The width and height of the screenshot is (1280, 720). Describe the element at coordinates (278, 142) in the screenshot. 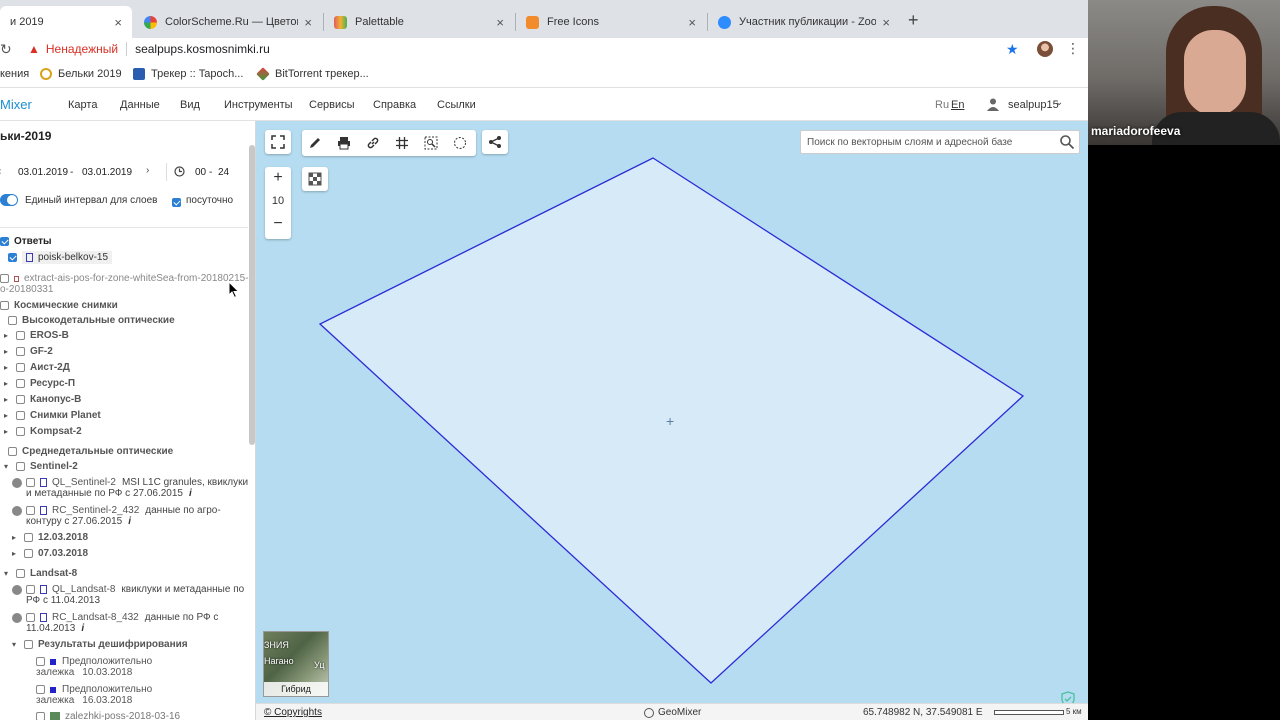

I see `fullscreen-button` at that location.